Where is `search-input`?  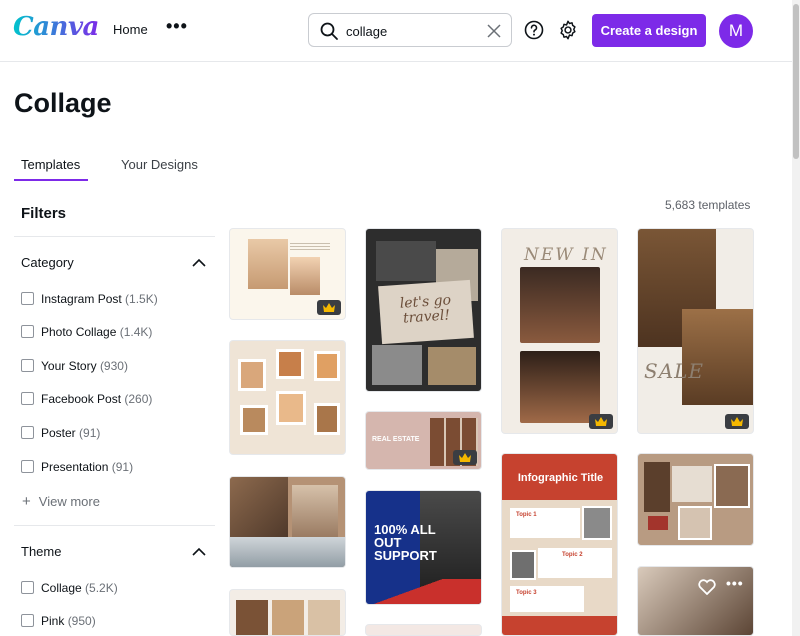
search-input is located at coordinates (411, 31).